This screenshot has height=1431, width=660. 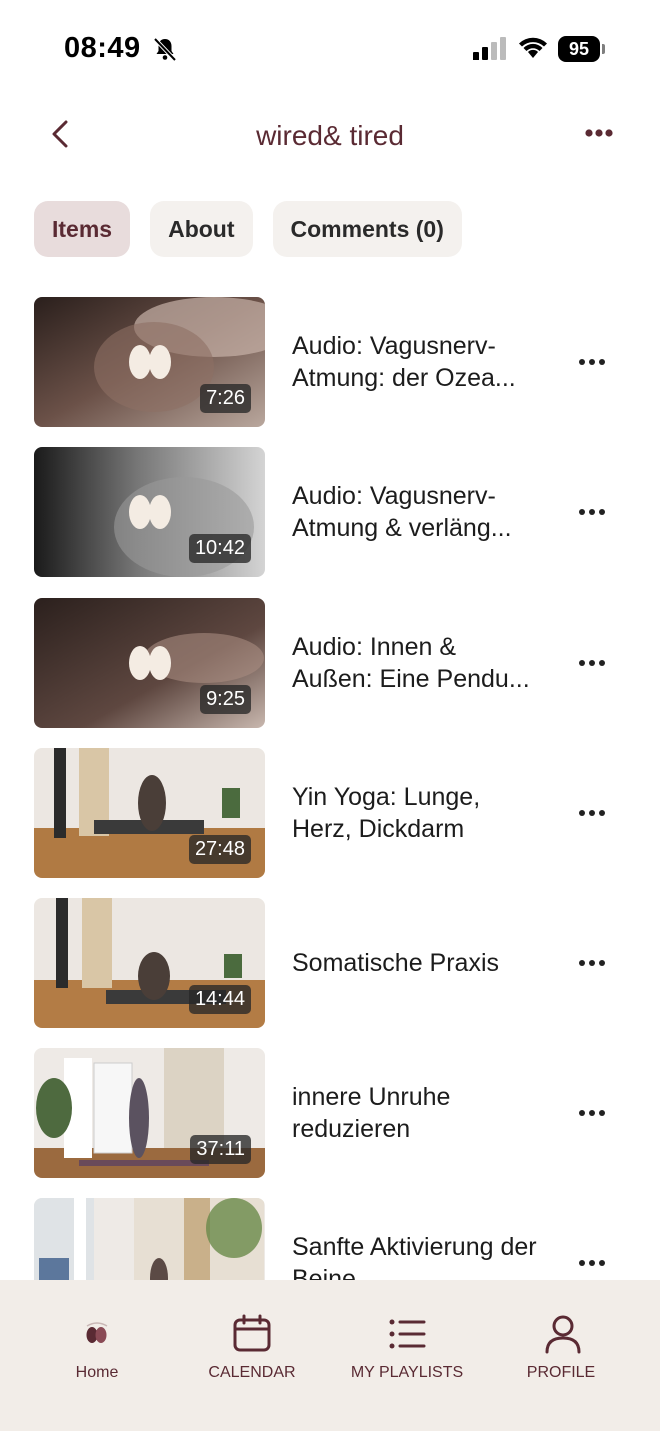 What do you see at coordinates (367, 229) in the screenshot?
I see `tab-comments: Comments (0)` at bounding box center [367, 229].